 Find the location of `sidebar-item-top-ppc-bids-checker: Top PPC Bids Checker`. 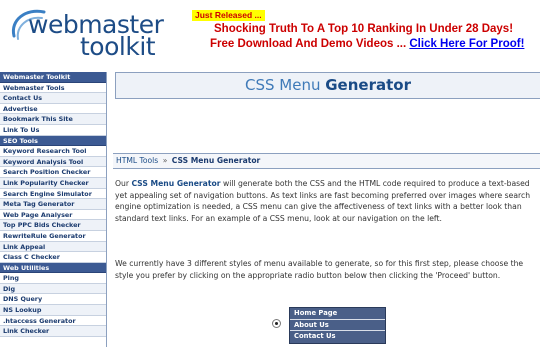

sidebar-item-top-ppc-bids-checker: Top PPC Bids Checker is located at coordinates (53, 225).